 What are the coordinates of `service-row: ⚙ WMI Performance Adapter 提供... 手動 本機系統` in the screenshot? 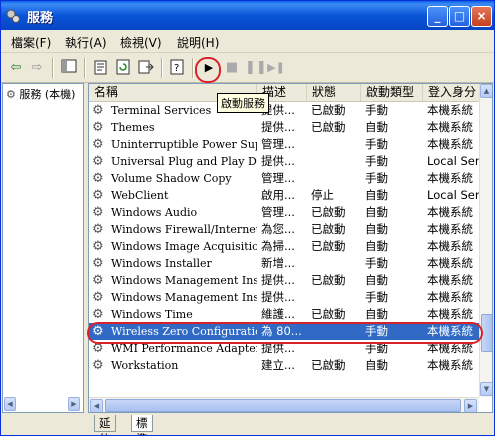 It's located at (284, 348).